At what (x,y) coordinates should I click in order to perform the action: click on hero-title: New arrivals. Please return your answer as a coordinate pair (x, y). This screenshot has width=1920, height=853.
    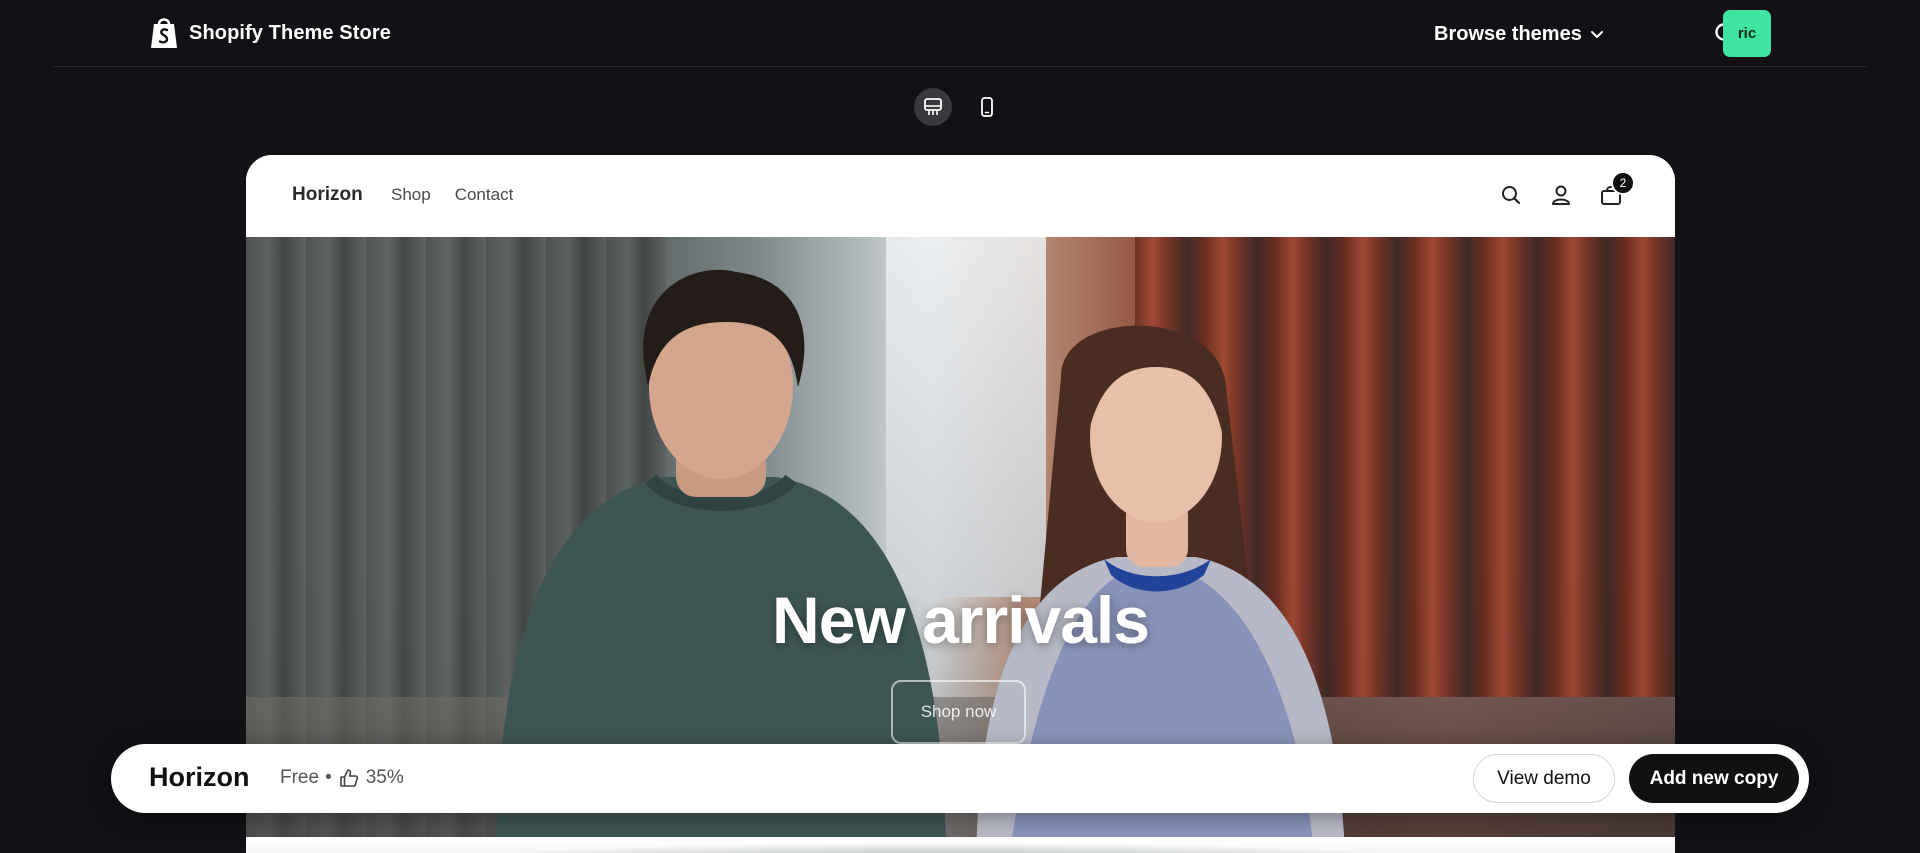
    Looking at the image, I should click on (961, 620).